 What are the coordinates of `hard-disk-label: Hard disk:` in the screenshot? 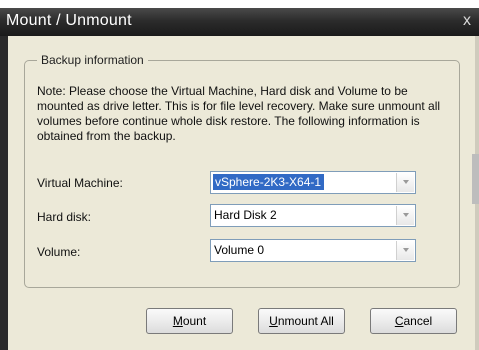 It's located at (64, 217).